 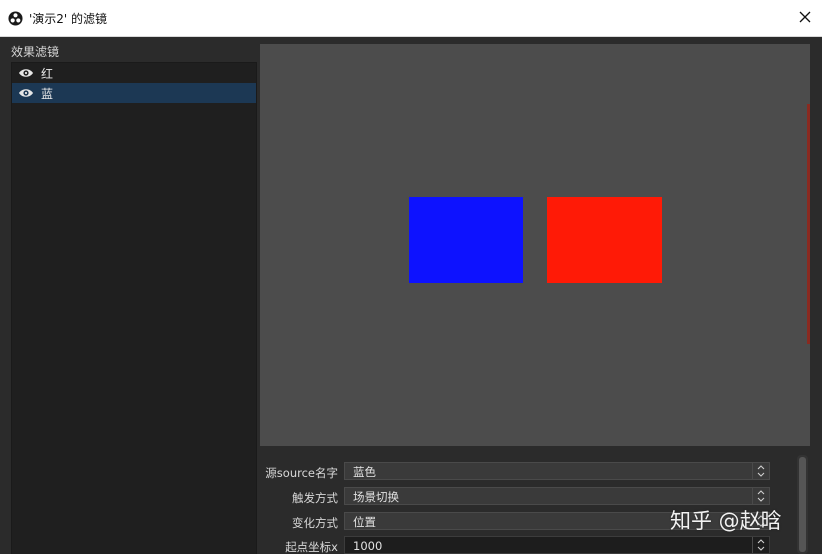 I want to click on dropdown-value: 蓝色, so click(x=364, y=472).